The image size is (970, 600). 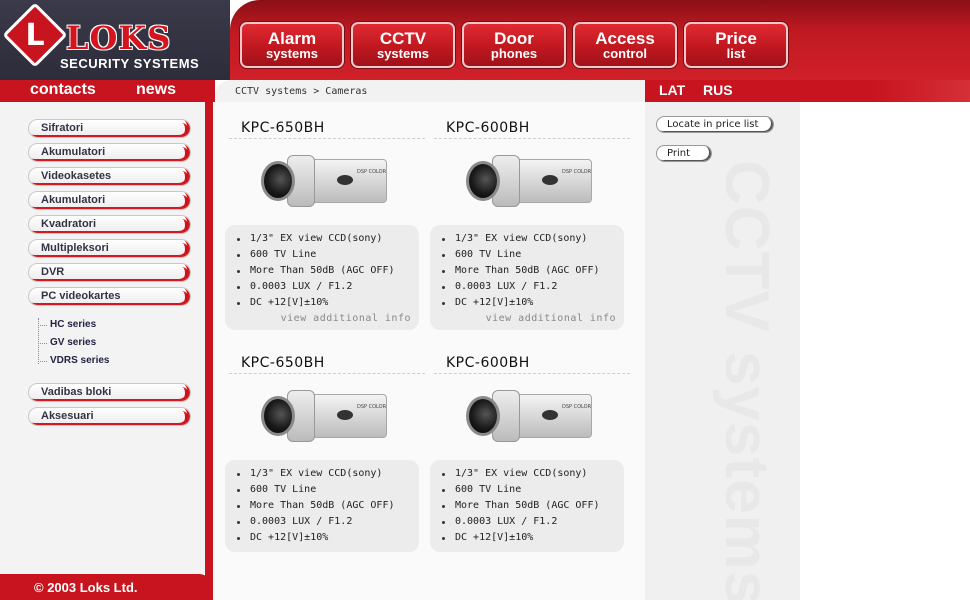 I want to click on print-button: Print, so click(x=684, y=153).